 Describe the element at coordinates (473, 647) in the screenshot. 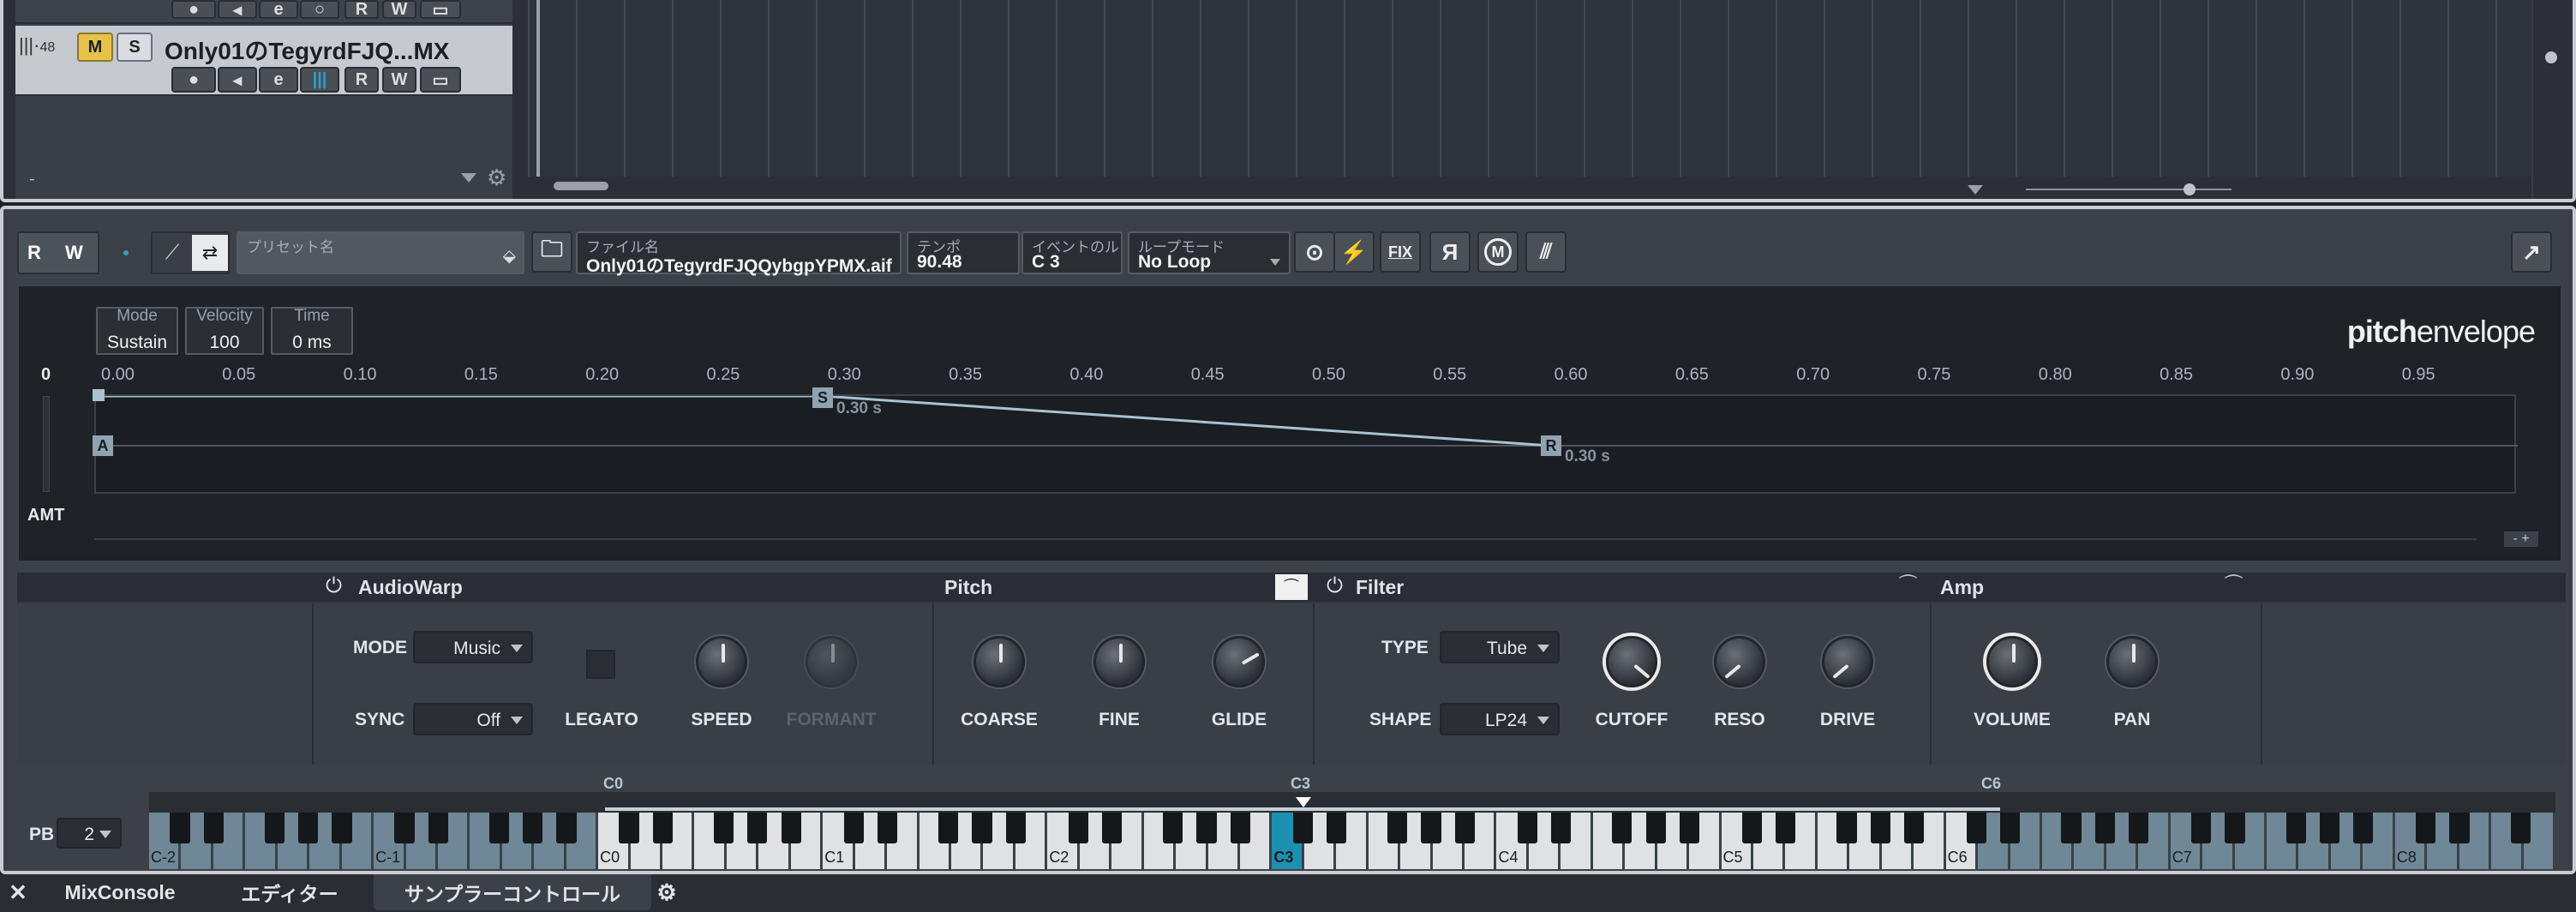

I see `mode-select: Music` at that location.